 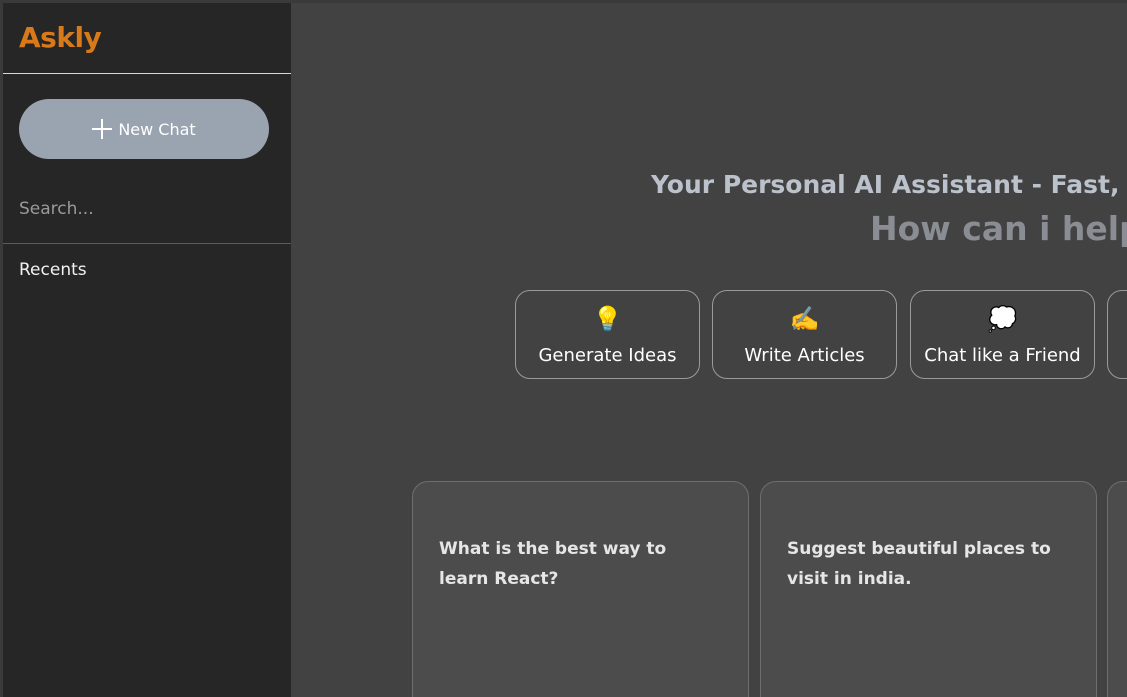 I want to click on new-chat-button: New Chat, so click(x=144, y=129).